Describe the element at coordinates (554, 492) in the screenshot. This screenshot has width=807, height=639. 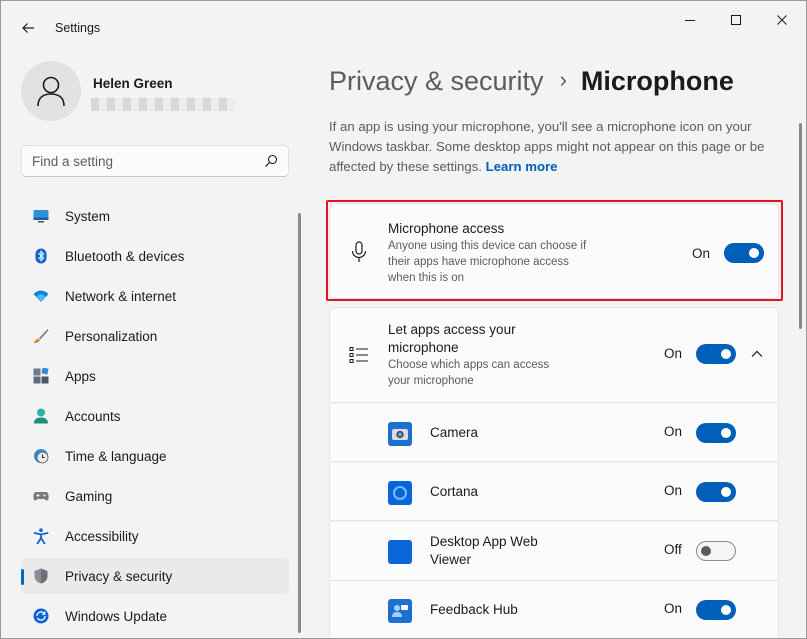
I see `app-row-cortana: Cortana On` at that location.